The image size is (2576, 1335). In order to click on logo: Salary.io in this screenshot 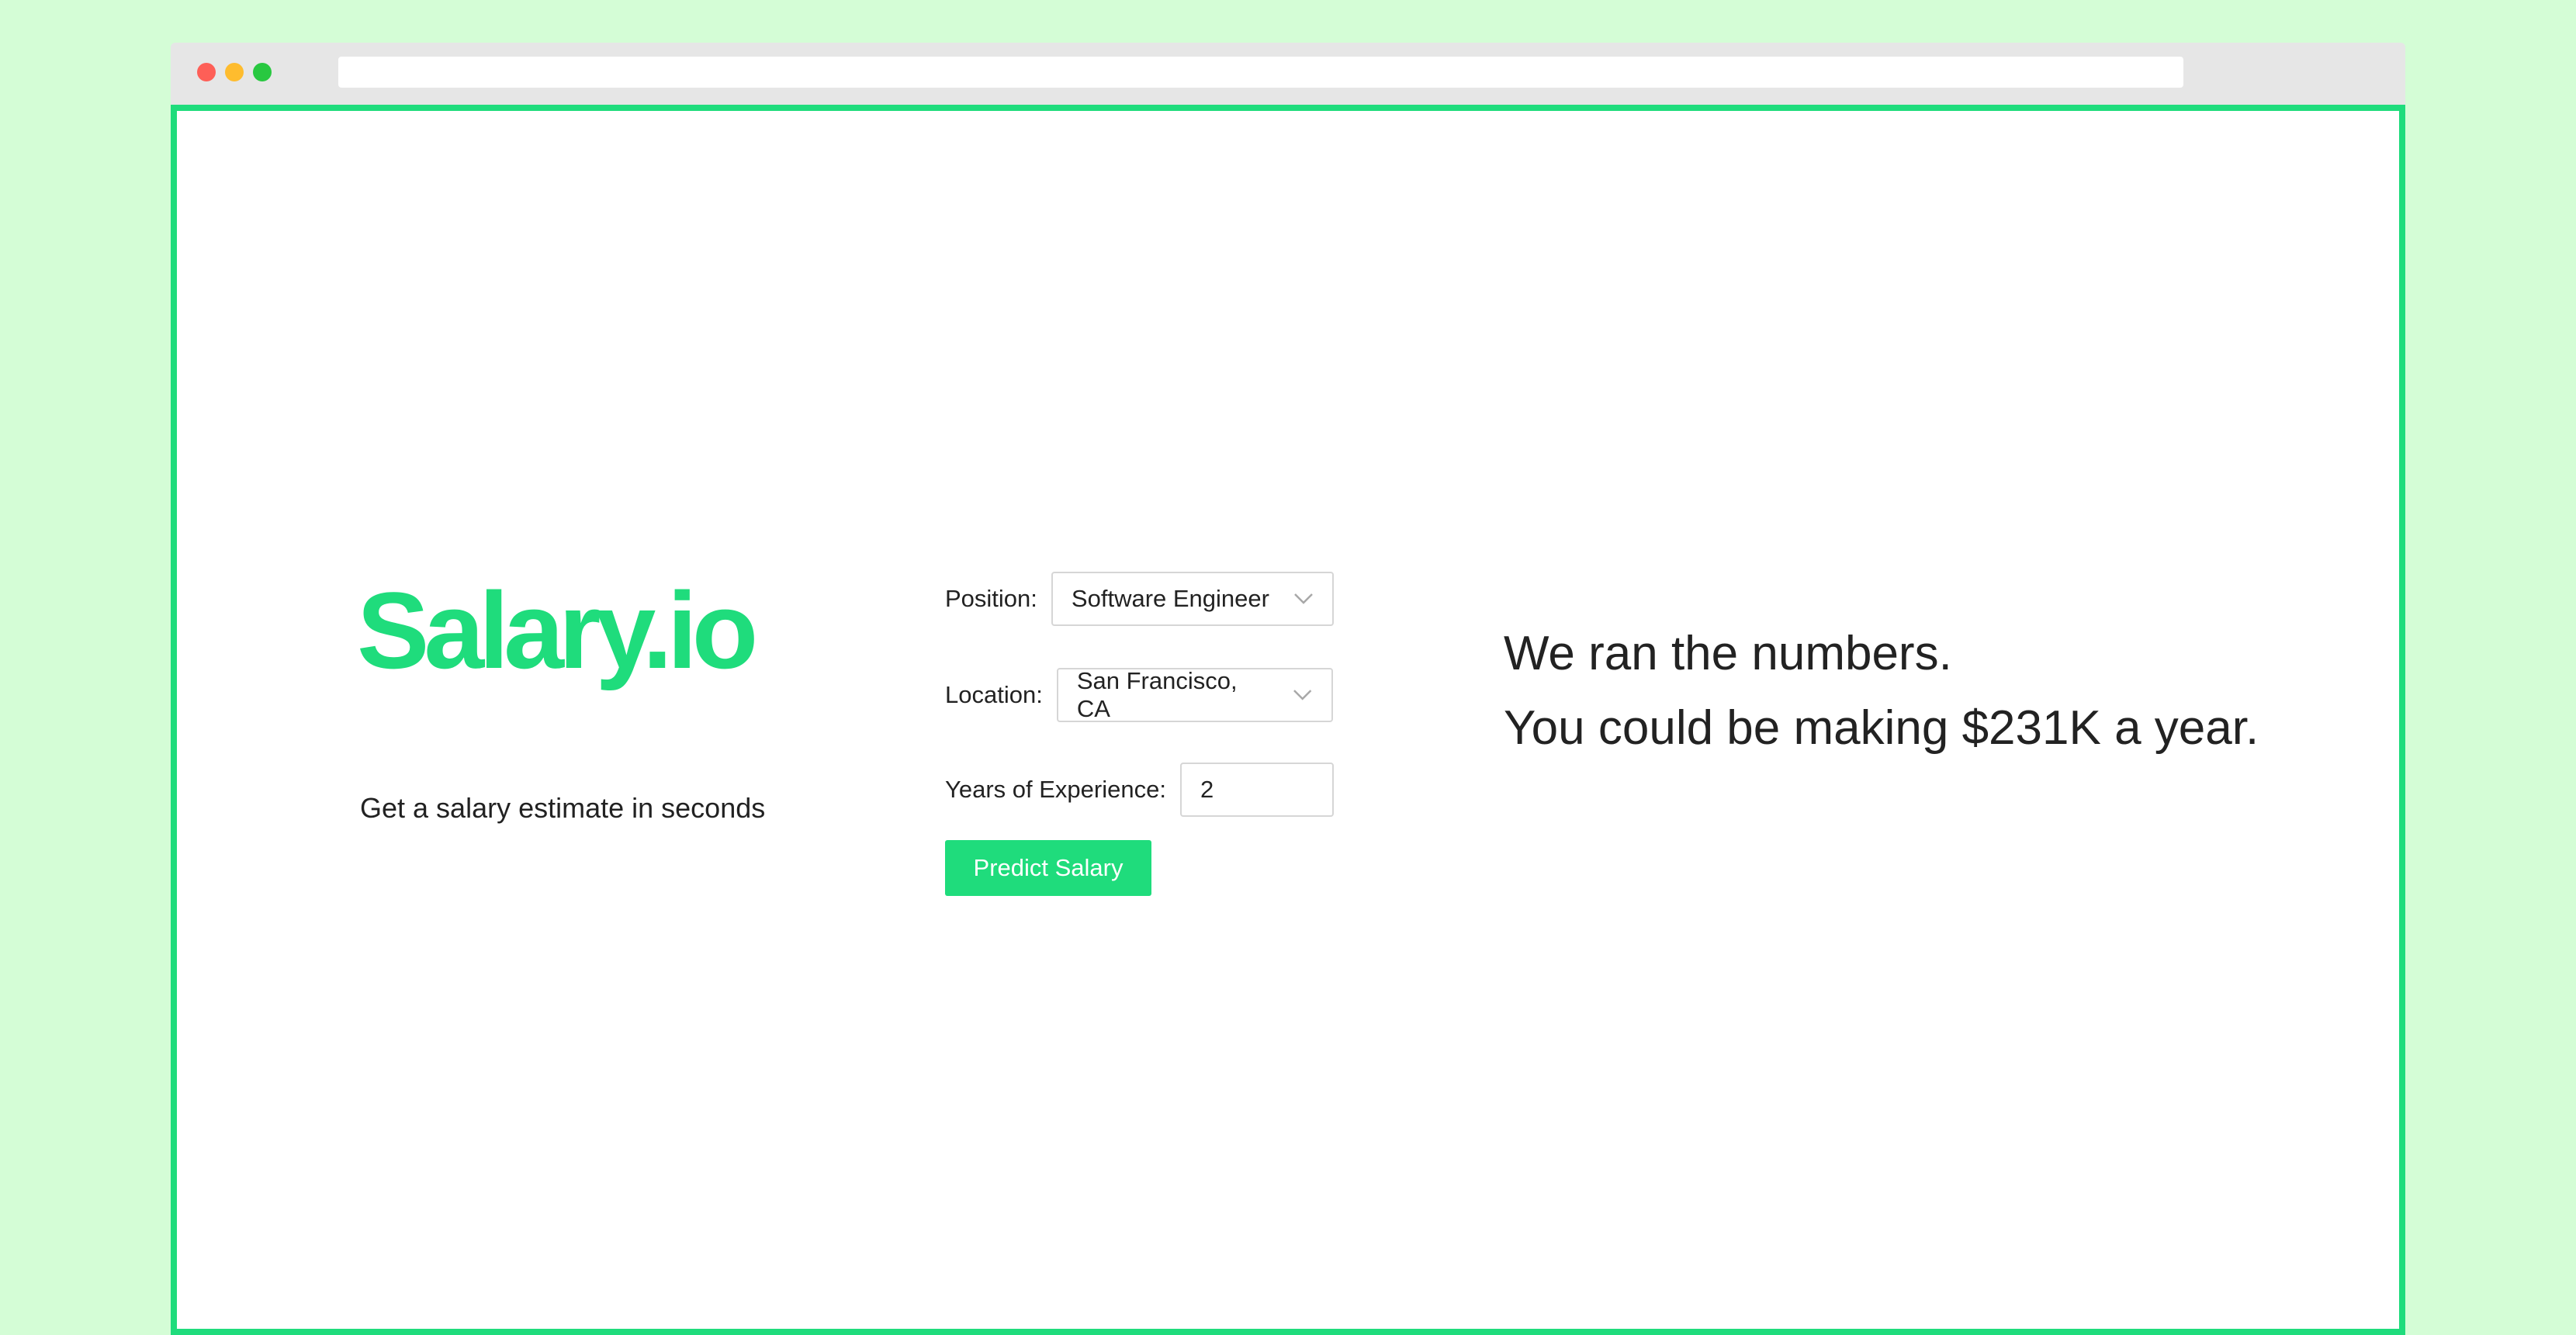, I will do `click(557, 630)`.